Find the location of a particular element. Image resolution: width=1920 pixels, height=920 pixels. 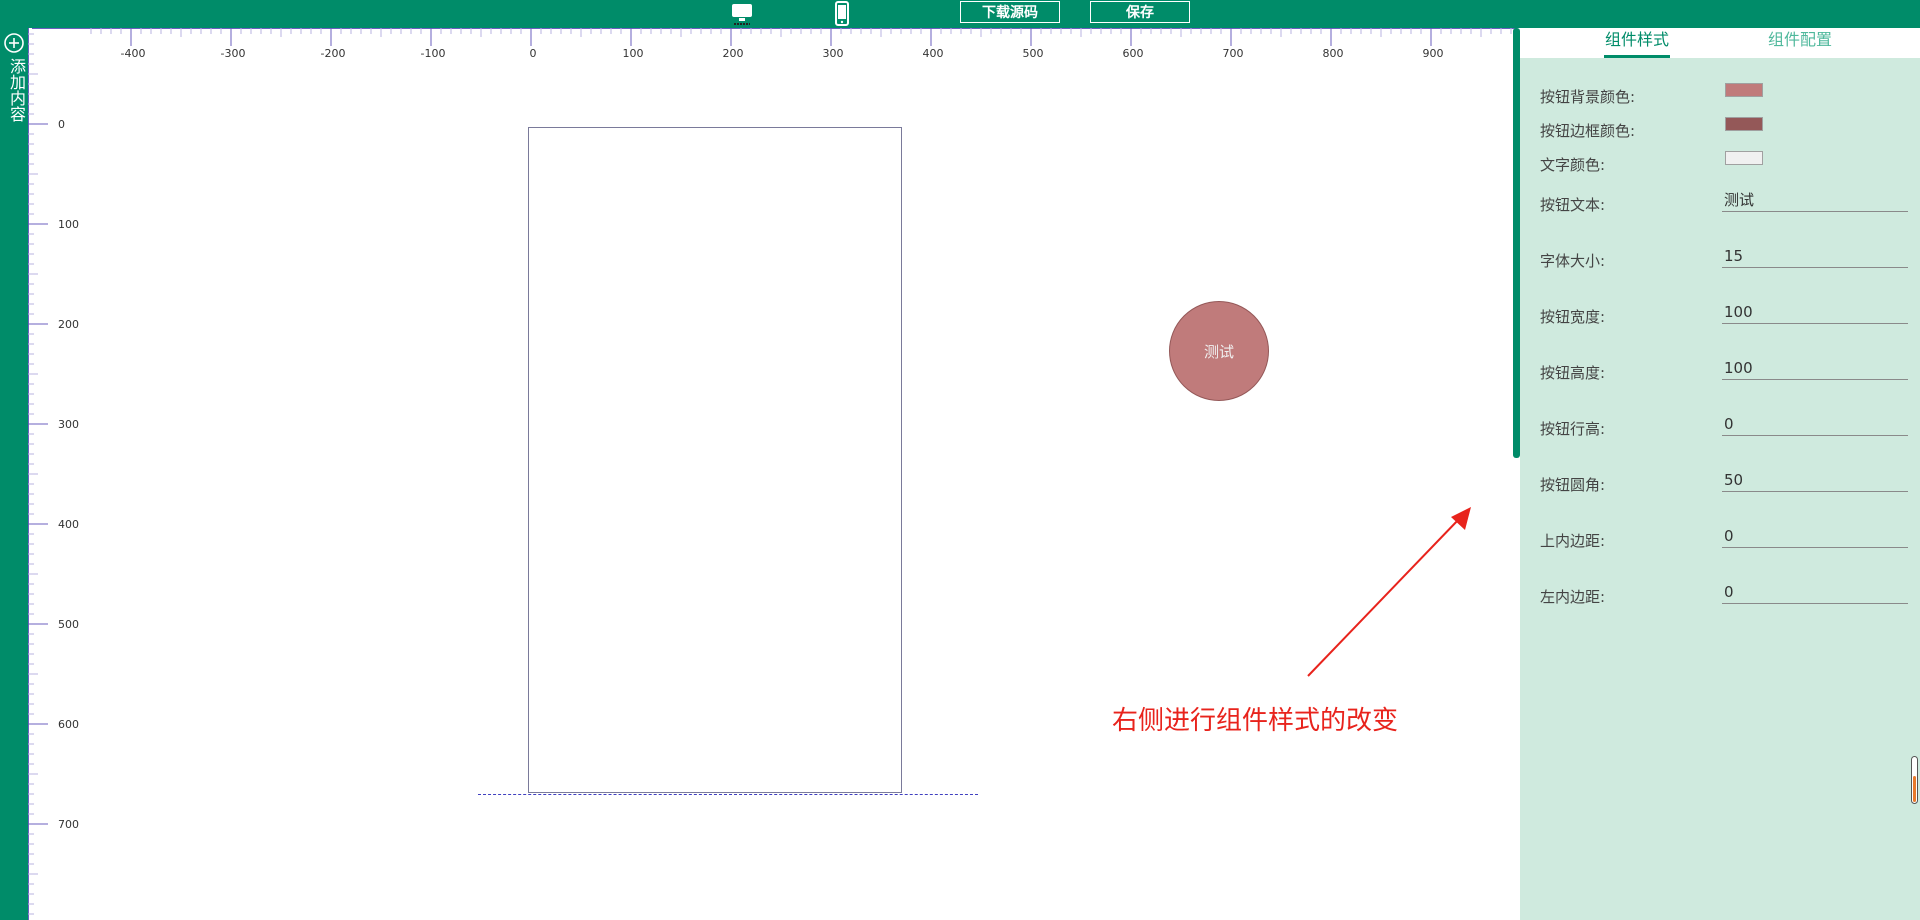

tab-component-style: 组件样式 is located at coordinates (1637, 43).